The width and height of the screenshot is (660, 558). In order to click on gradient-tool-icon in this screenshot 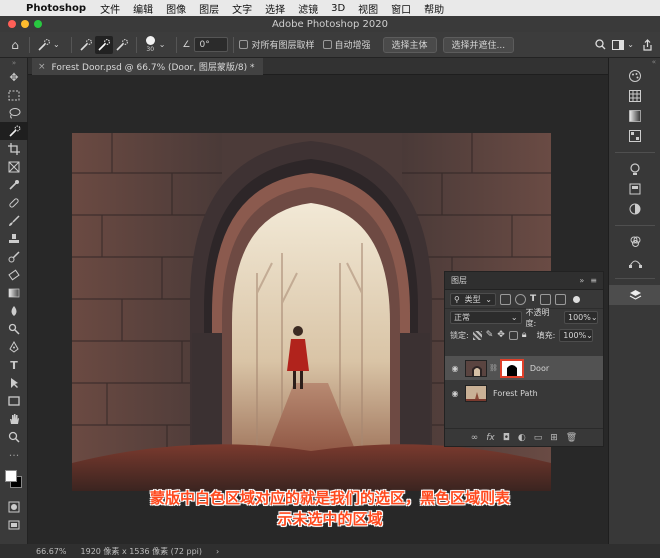, I will do `click(14, 293)`.